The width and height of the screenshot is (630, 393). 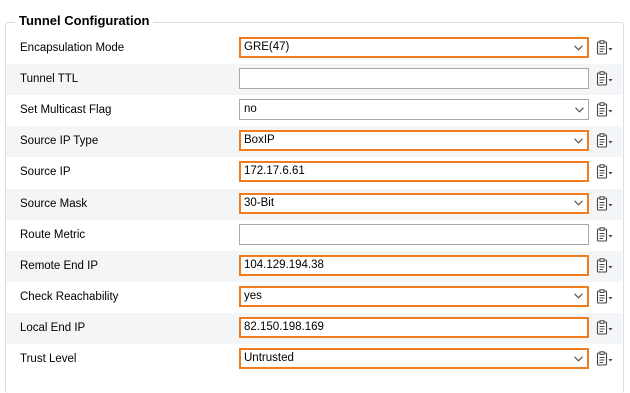 What do you see at coordinates (284, 264) in the screenshot?
I see `remote-end-ip-value: 104.129.194.38` at bounding box center [284, 264].